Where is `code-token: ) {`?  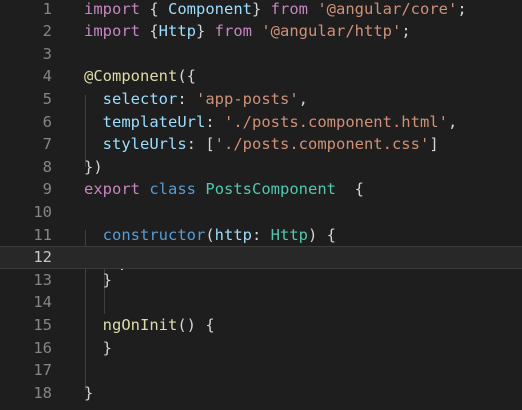 code-token: ) { is located at coordinates (322, 234).